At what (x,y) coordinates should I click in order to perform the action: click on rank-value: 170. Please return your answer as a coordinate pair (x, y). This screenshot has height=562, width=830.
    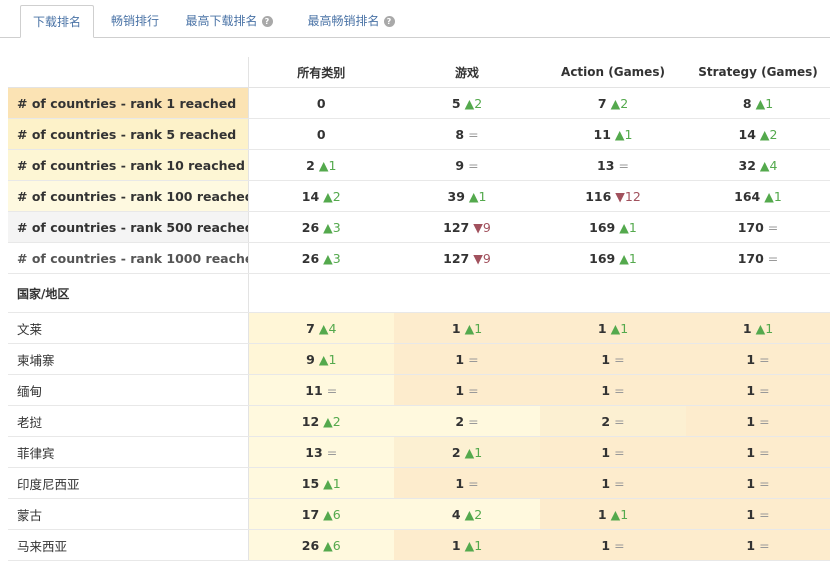
    Looking at the image, I should click on (750, 258).